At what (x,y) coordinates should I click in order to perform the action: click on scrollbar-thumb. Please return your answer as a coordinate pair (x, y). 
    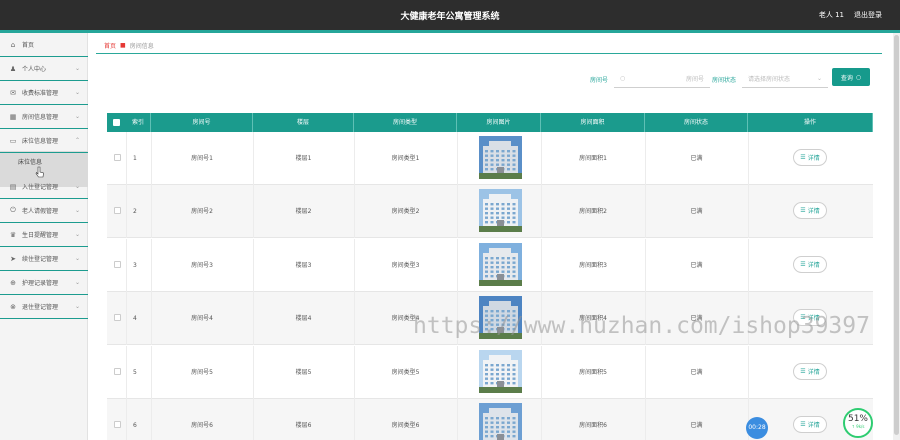
    Looking at the image, I should click on (896, 235).